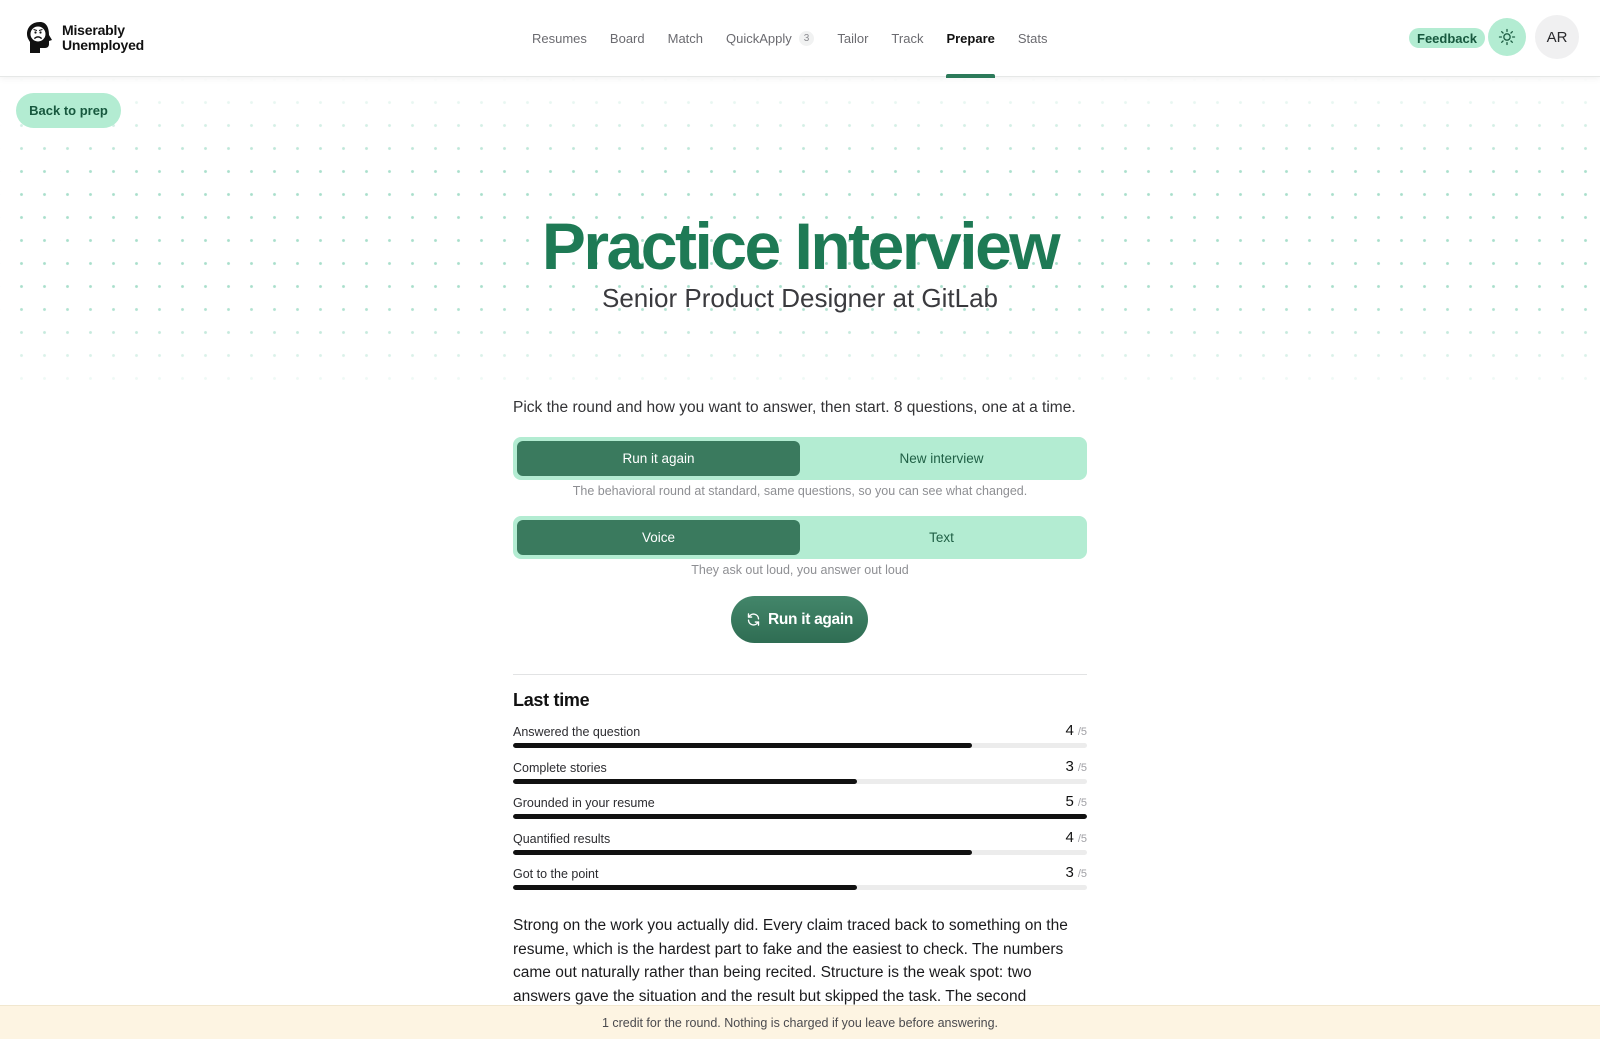  Describe the element at coordinates (753, 619) in the screenshot. I see `refresh-icon` at that location.